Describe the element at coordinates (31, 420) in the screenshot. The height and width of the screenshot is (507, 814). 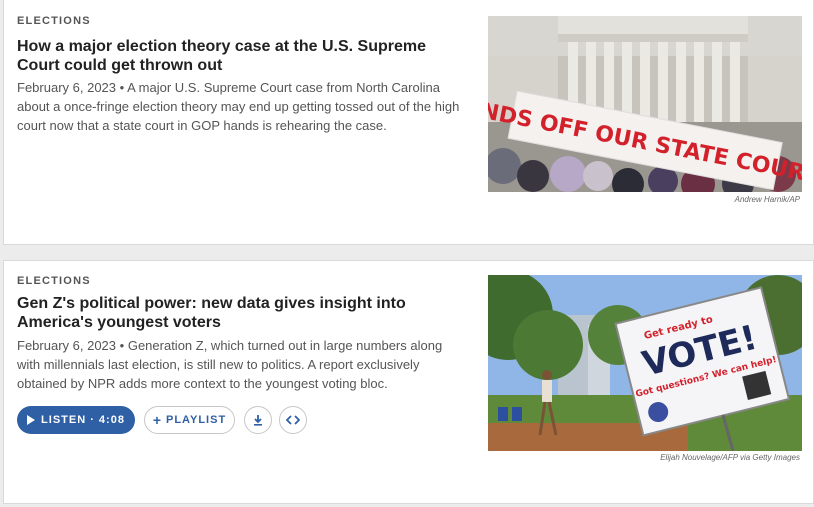
I see `play-icon` at that location.